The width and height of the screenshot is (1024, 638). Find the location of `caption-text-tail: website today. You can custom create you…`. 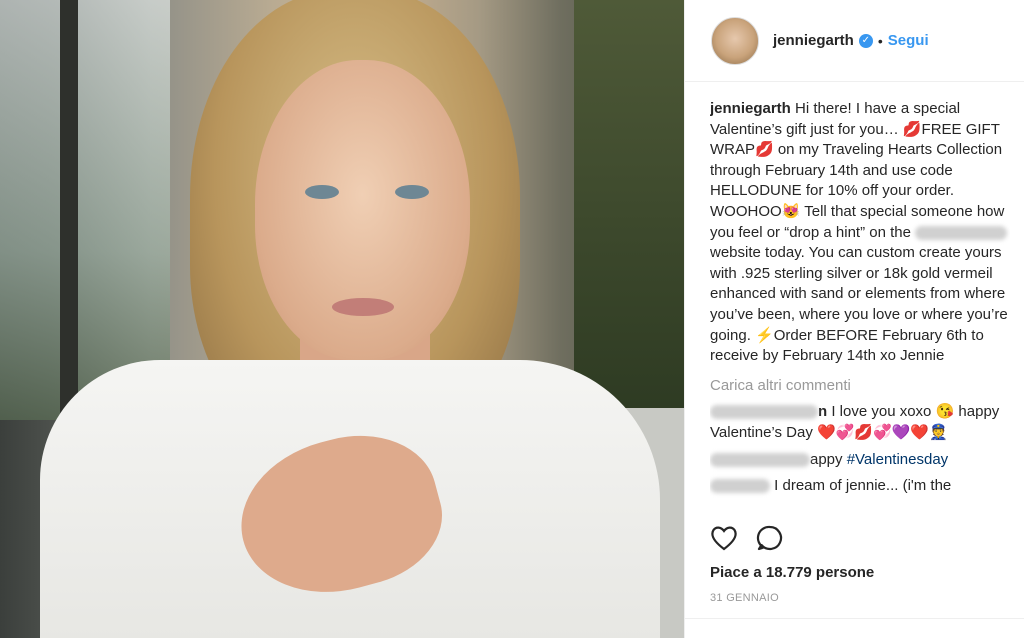

caption-text-tail: website today. You can custom create you… is located at coordinates (859, 304).